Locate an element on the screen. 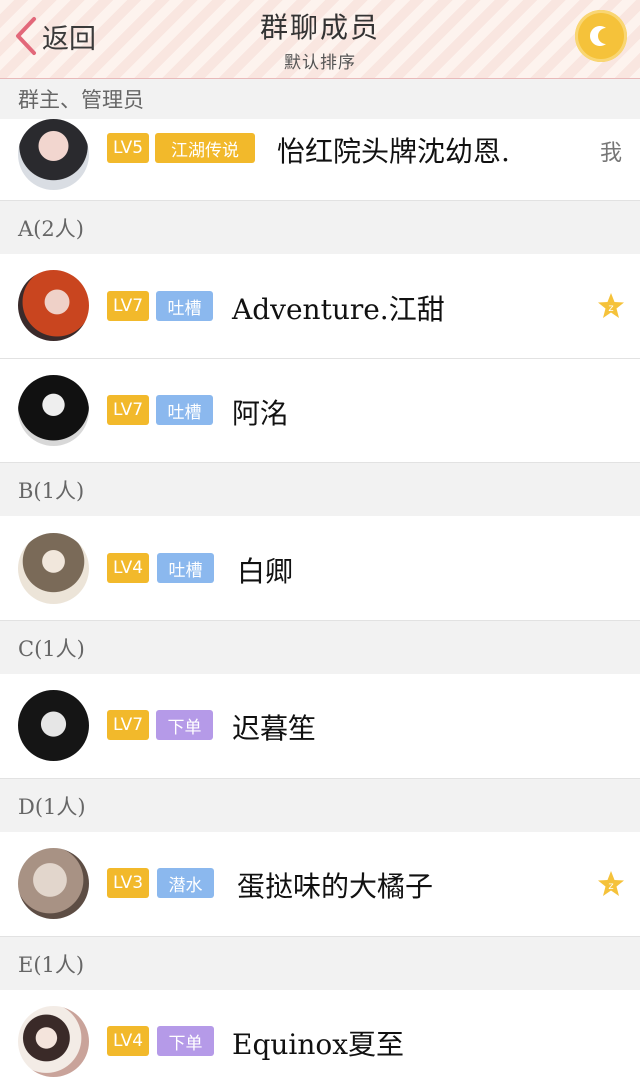 This screenshot has height=1087, width=640. moon-icon is located at coordinates (598, 36).